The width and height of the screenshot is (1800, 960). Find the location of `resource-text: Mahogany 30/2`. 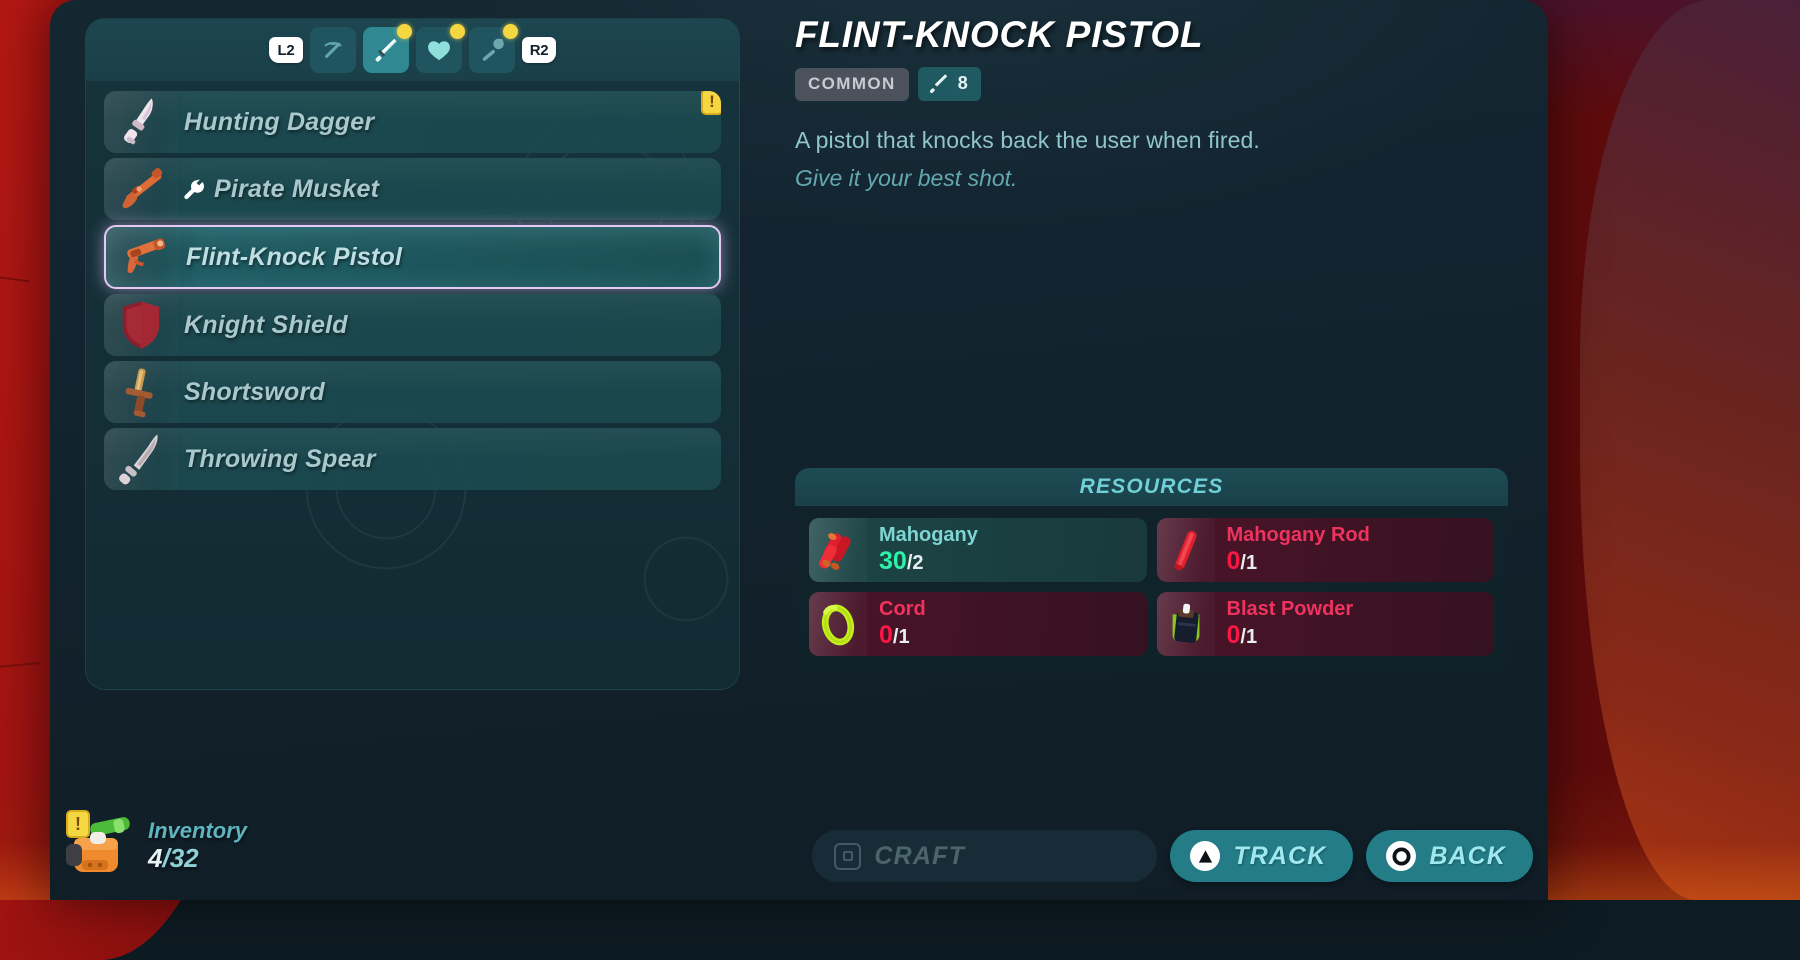

resource-text: Mahogany 30/2 is located at coordinates (922, 550).